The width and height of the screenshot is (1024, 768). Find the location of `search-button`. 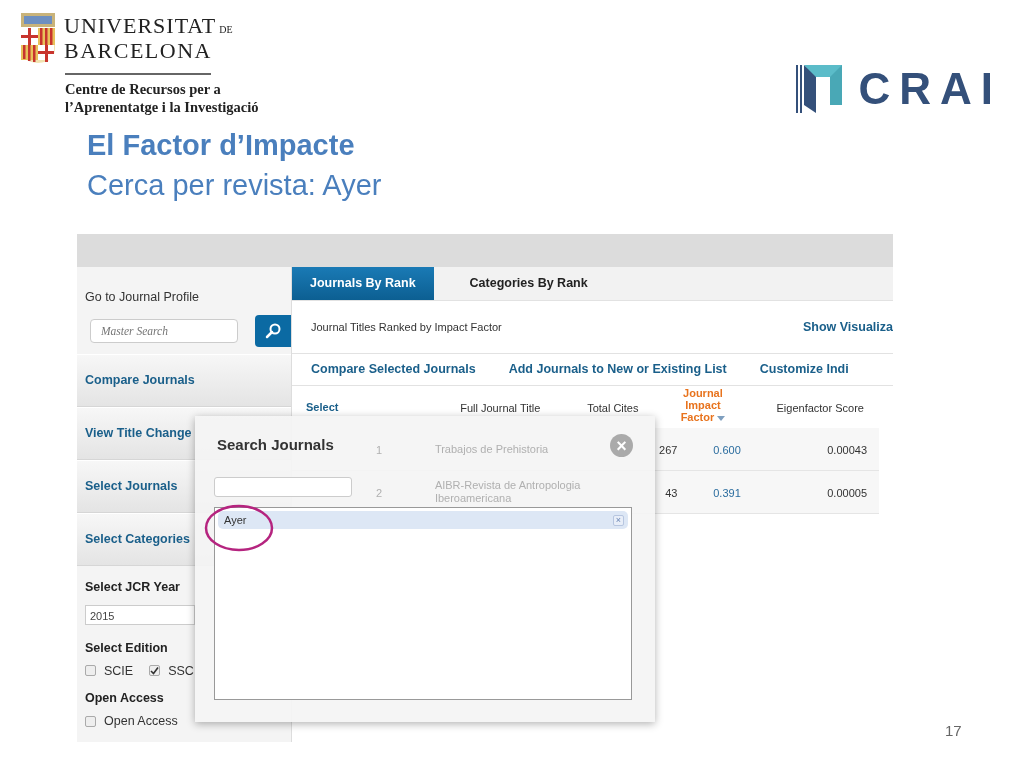

search-button is located at coordinates (273, 330).